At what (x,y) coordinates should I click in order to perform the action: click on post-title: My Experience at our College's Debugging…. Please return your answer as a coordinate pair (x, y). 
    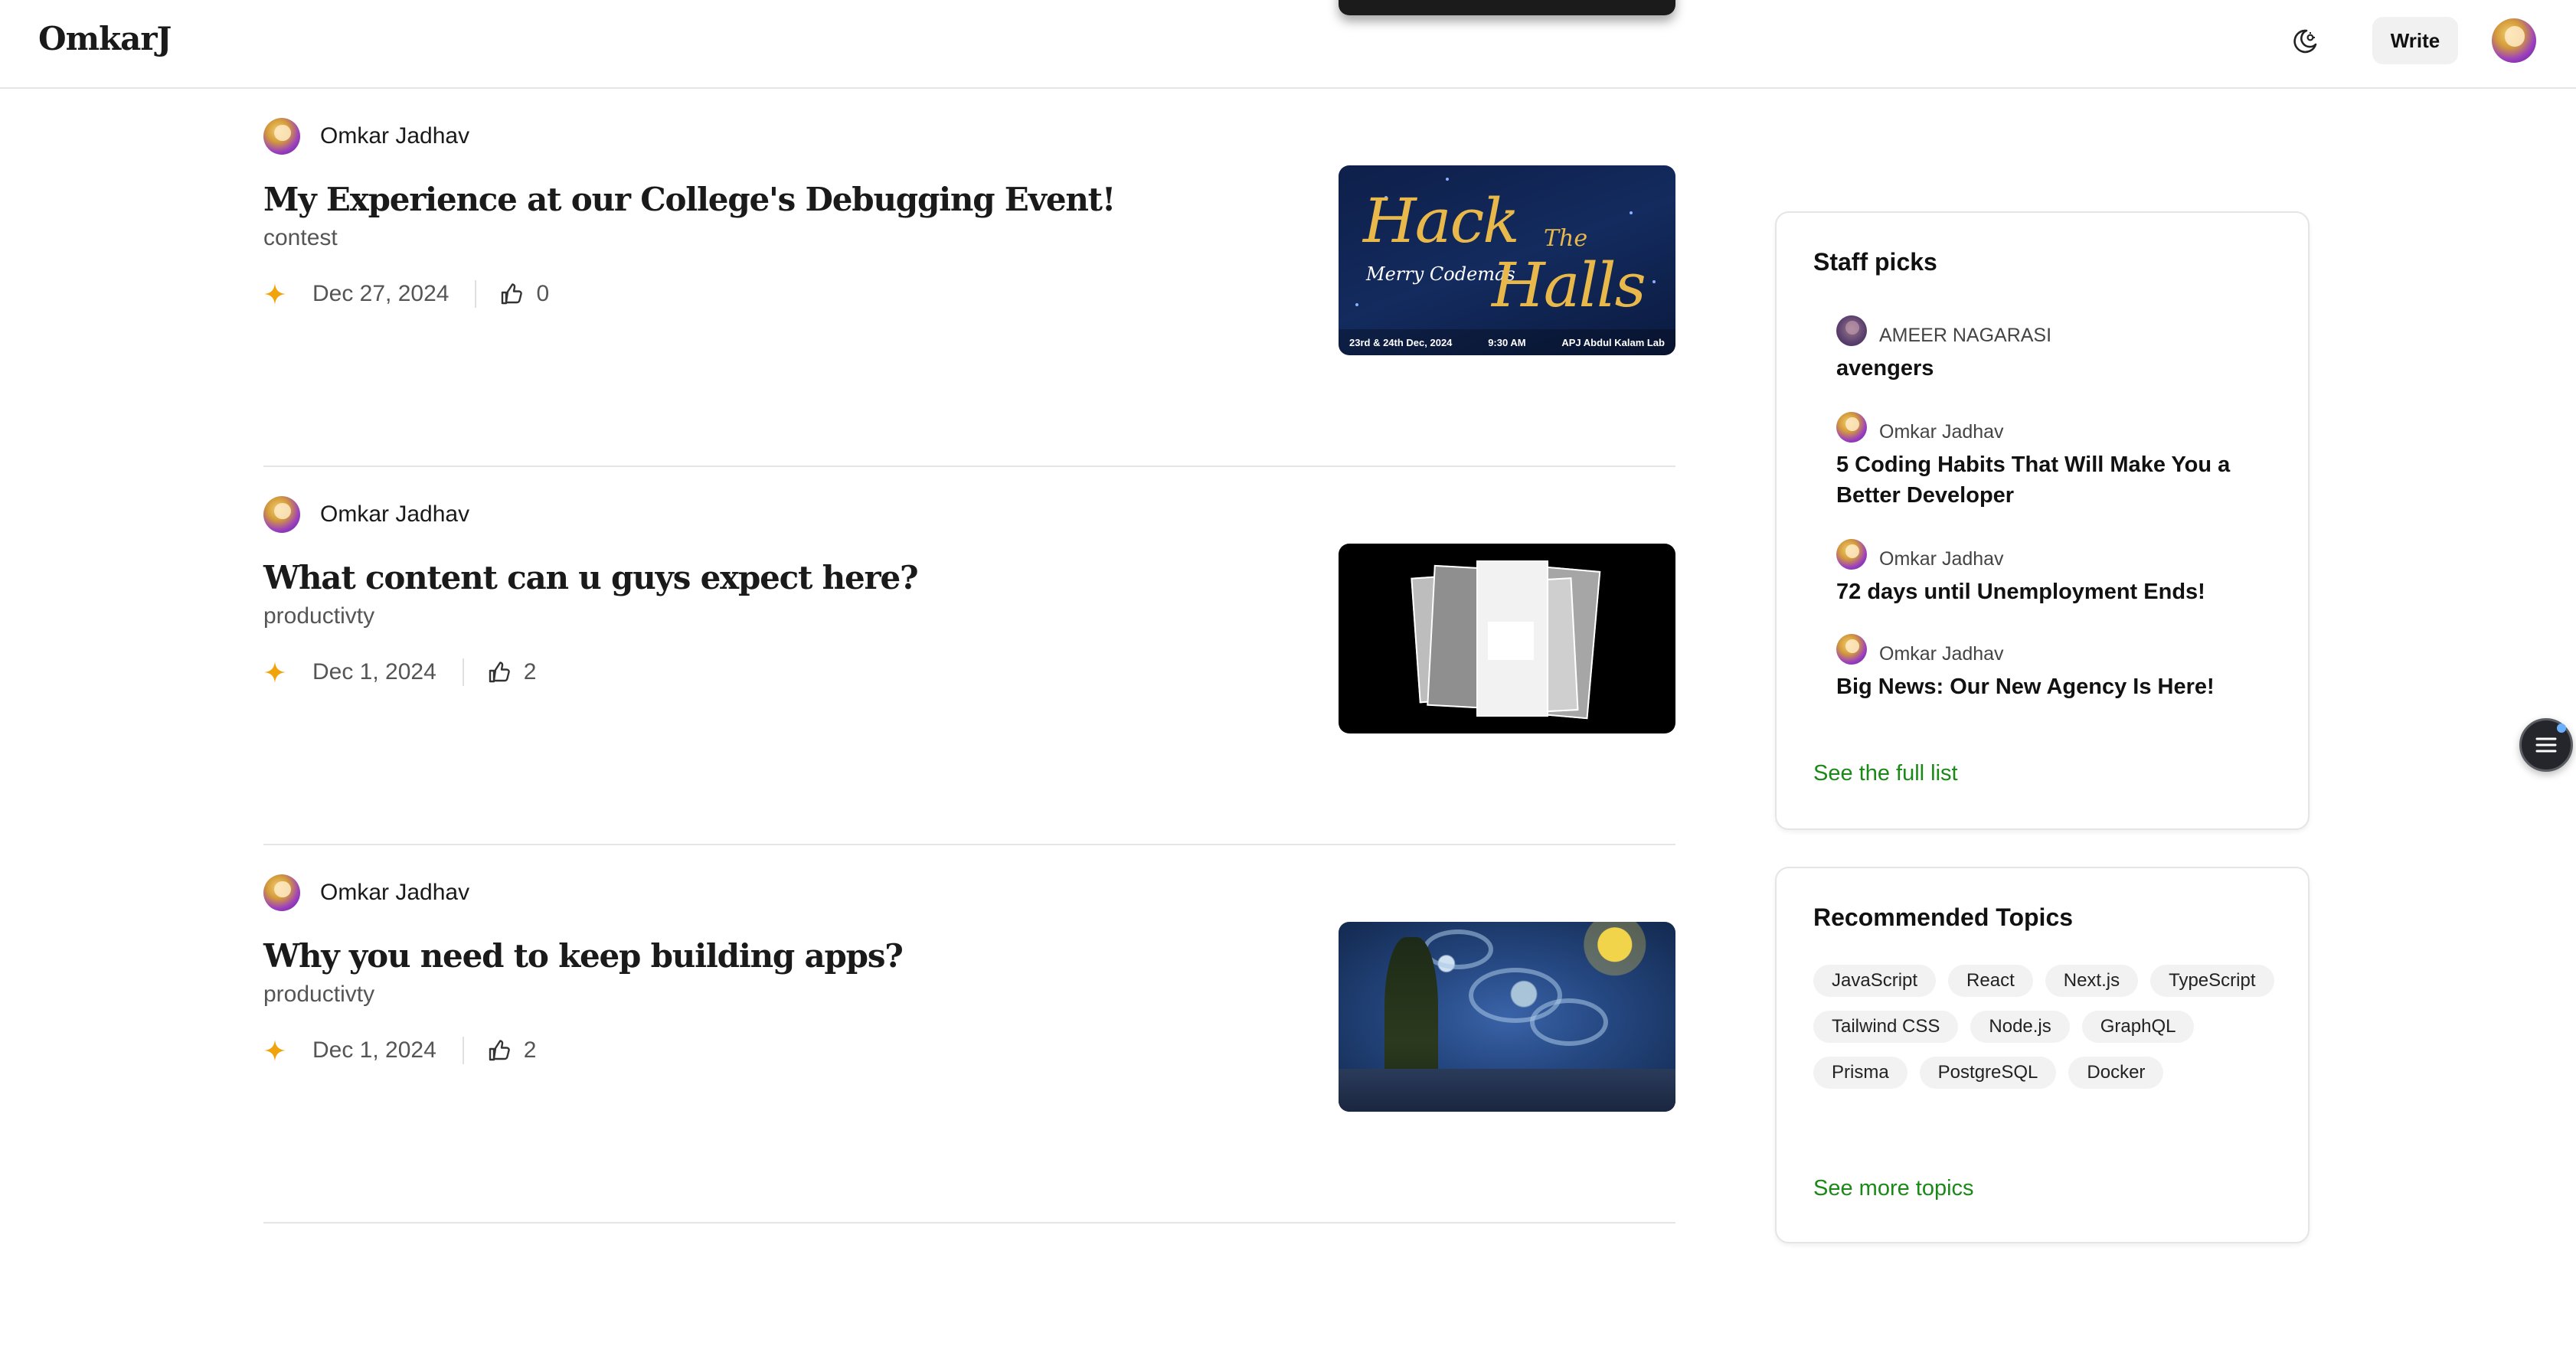
    Looking at the image, I should click on (689, 199).